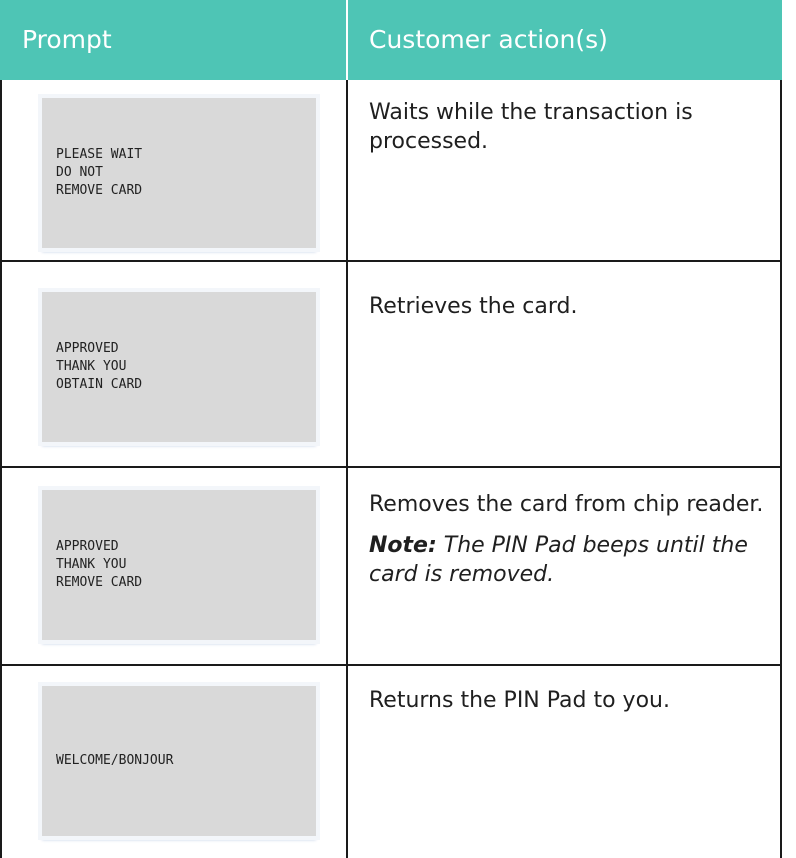 Image resolution: width=796 pixels, height=858 pixels. Describe the element at coordinates (67, 39) in the screenshot. I see `header-prompt: Prompt` at that location.